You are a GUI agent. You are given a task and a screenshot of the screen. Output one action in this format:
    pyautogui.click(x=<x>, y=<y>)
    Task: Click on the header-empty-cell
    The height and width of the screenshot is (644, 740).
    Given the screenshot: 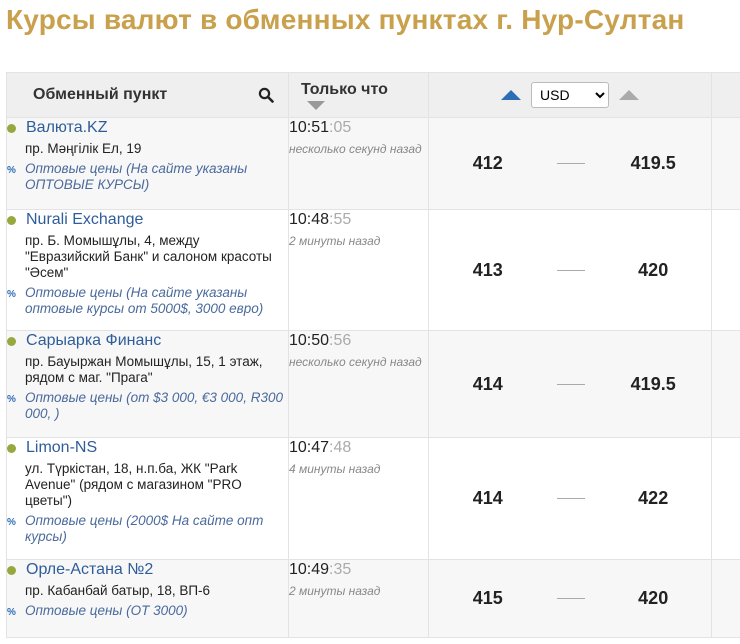 What is the action you would take?
    pyautogui.click(x=725, y=95)
    